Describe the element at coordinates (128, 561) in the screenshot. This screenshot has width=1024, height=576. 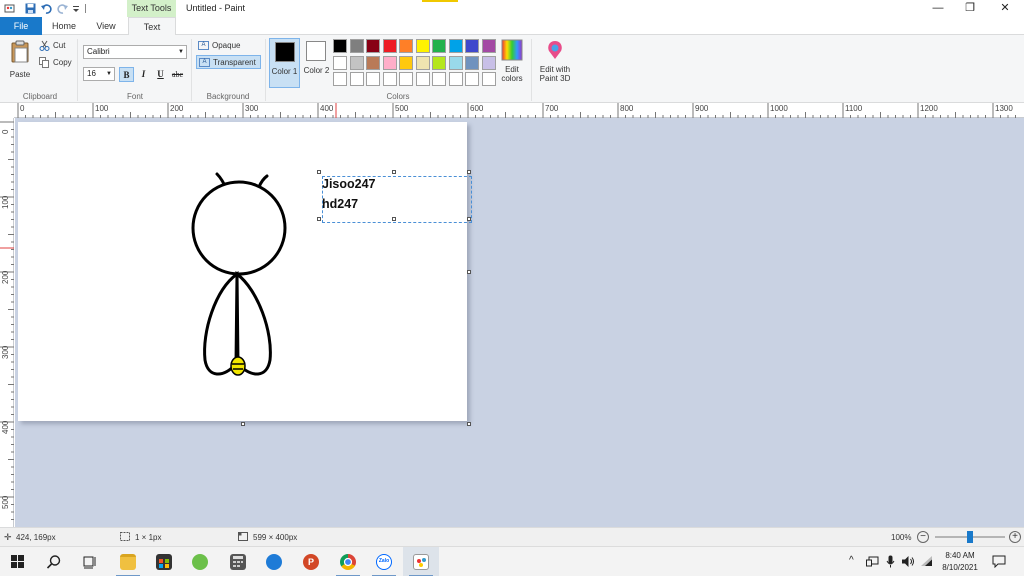
I see `taskbar-file-explorer` at that location.